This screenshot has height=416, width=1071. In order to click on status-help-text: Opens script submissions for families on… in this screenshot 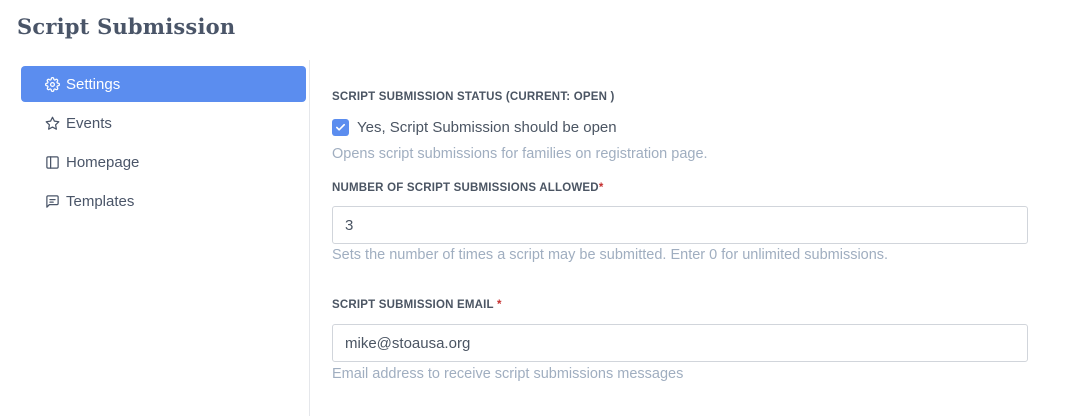, I will do `click(520, 154)`.